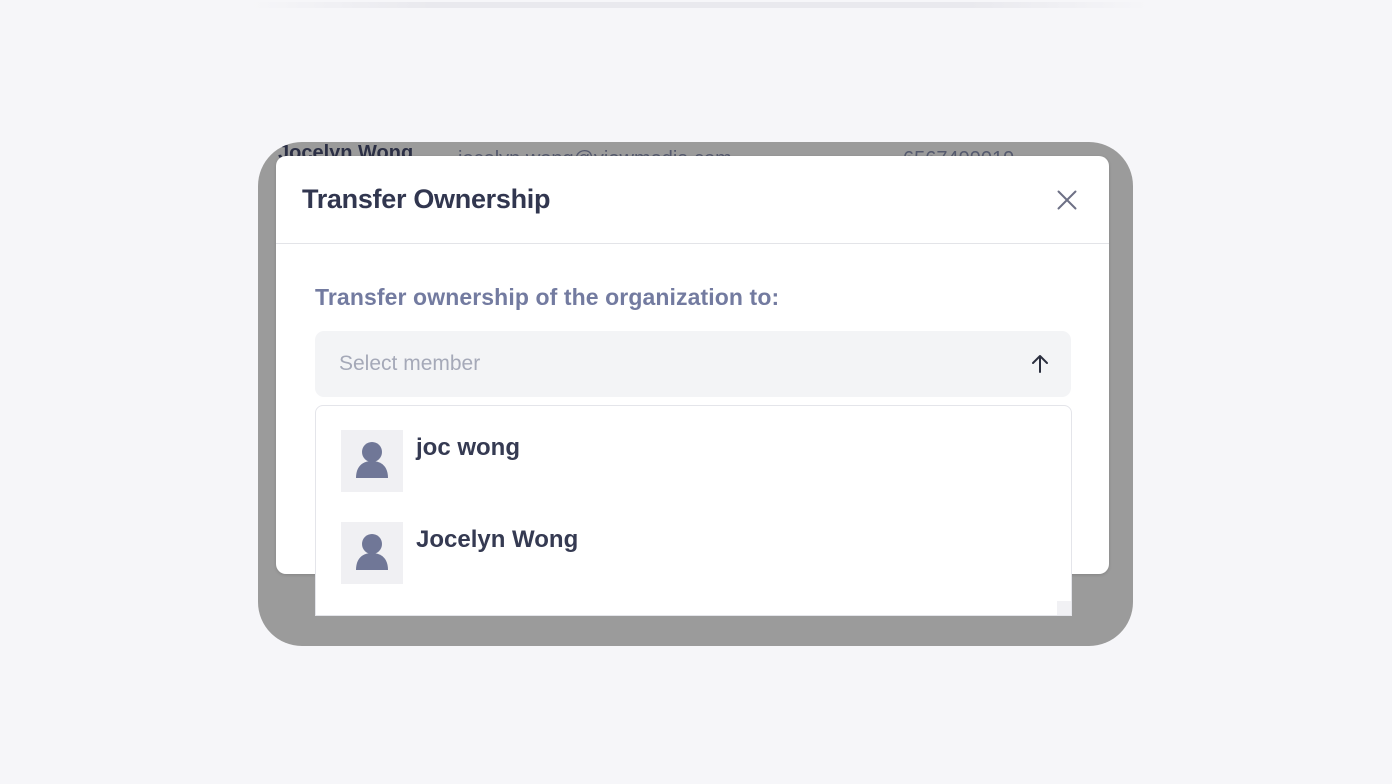 Image resolution: width=1392 pixels, height=784 pixels. What do you see at coordinates (410, 363) in the screenshot?
I see `member-select-placeholder: Select member` at bounding box center [410, 363].